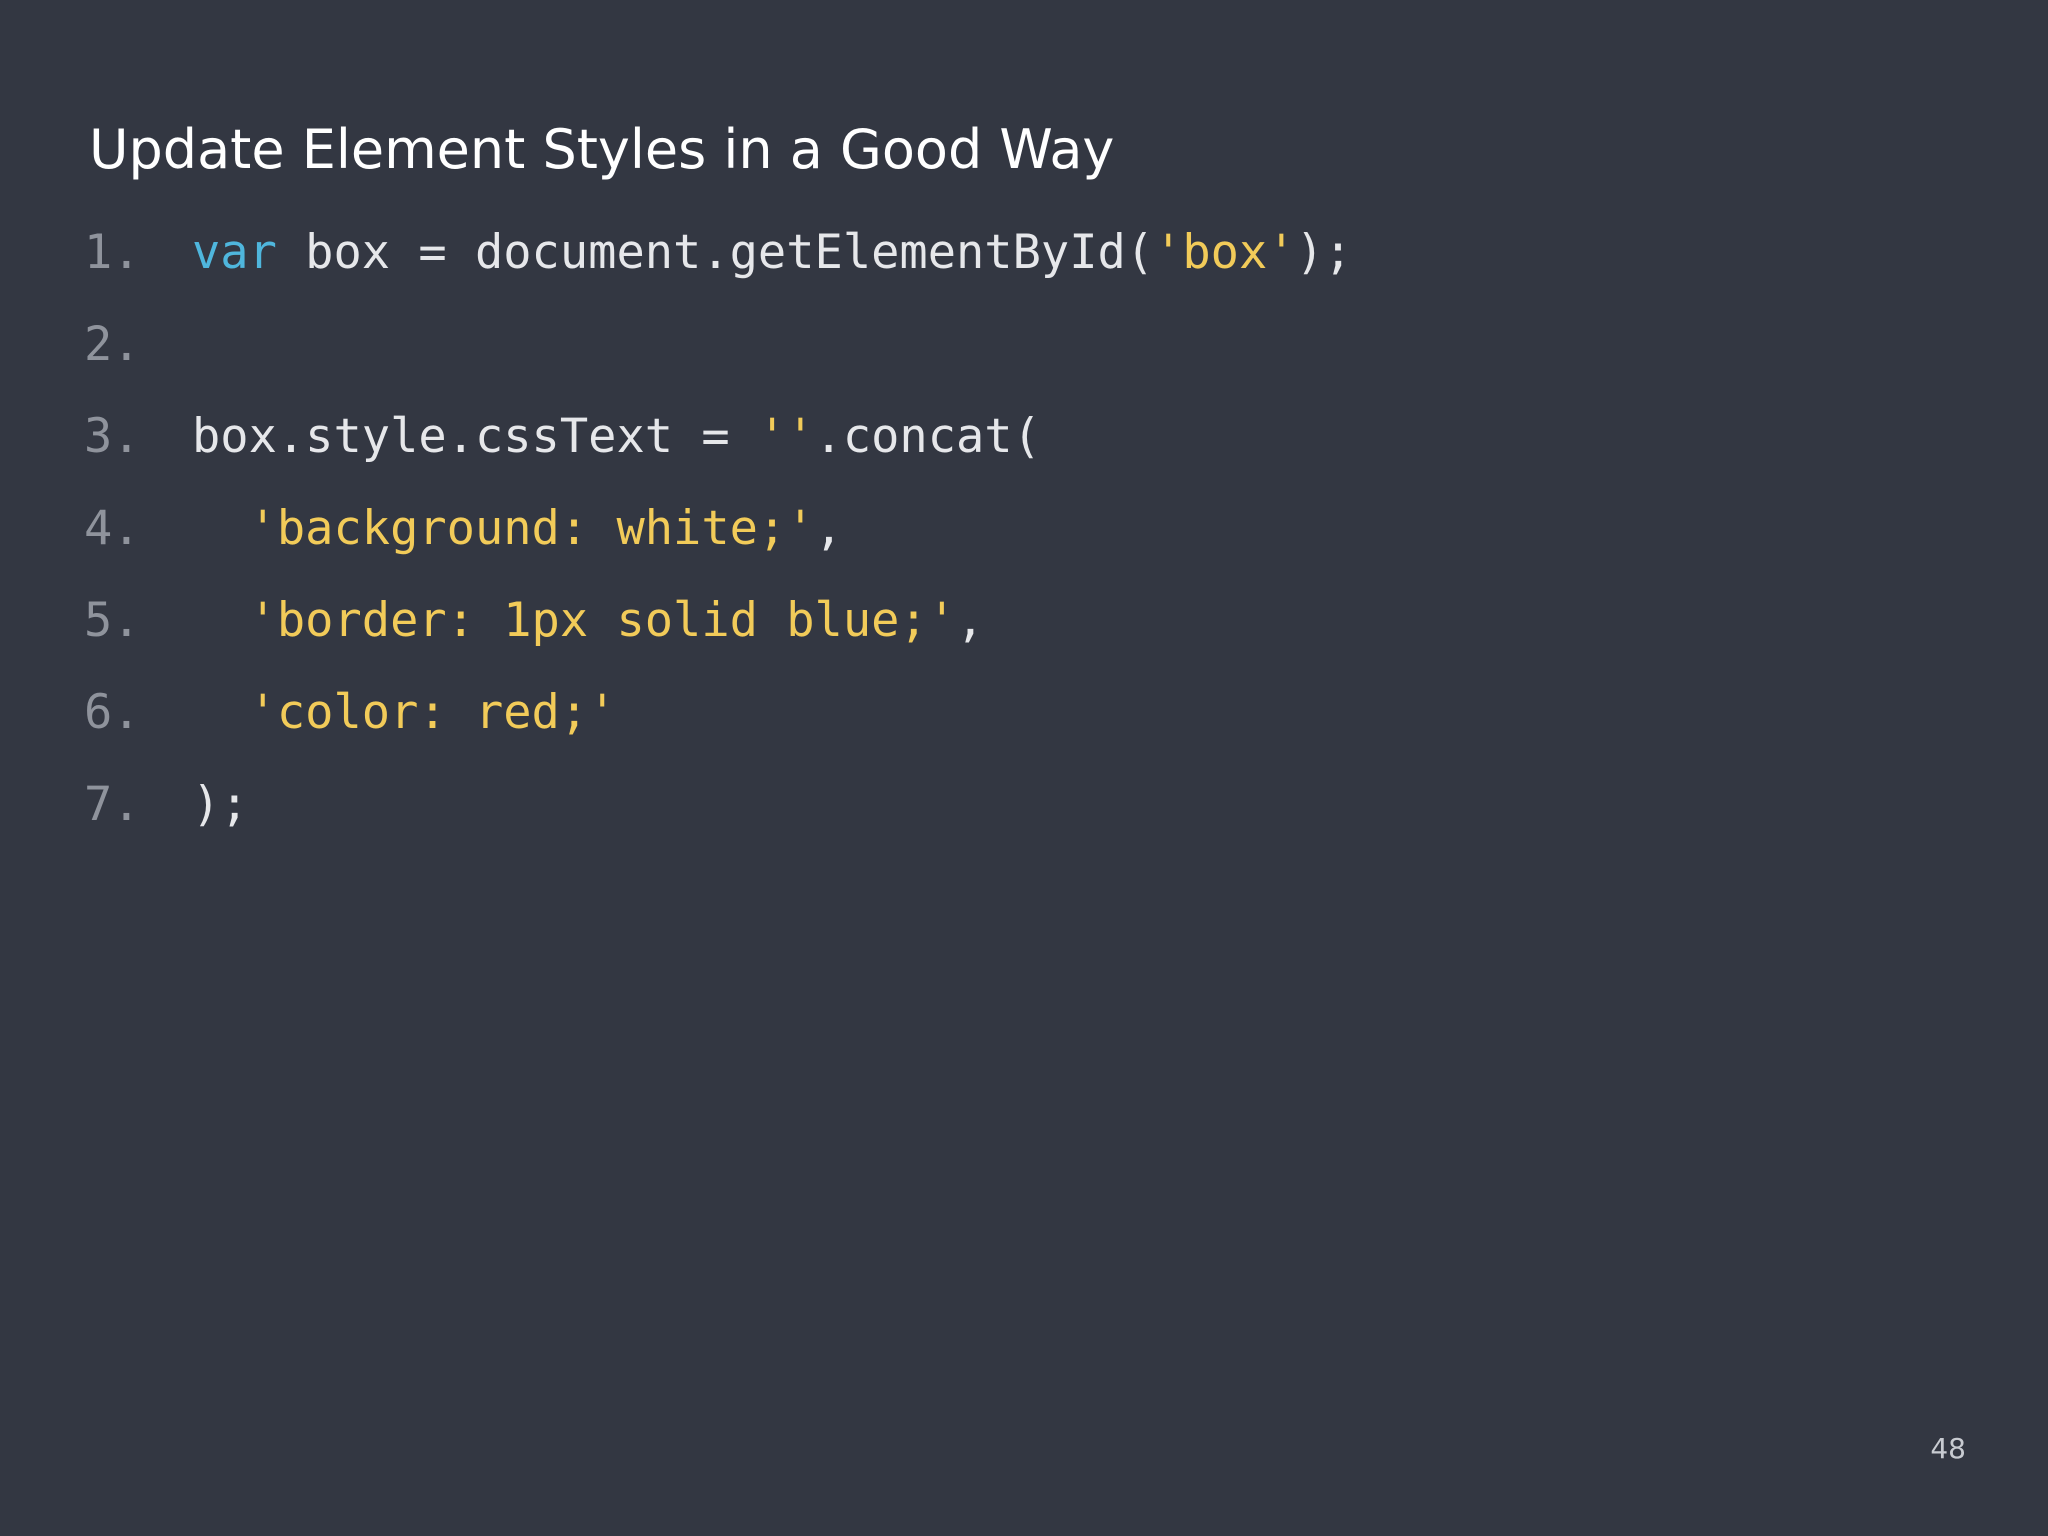  I want to click on code-line-5: 5. 'border: 1px solid blue;',, so click(718, 621).